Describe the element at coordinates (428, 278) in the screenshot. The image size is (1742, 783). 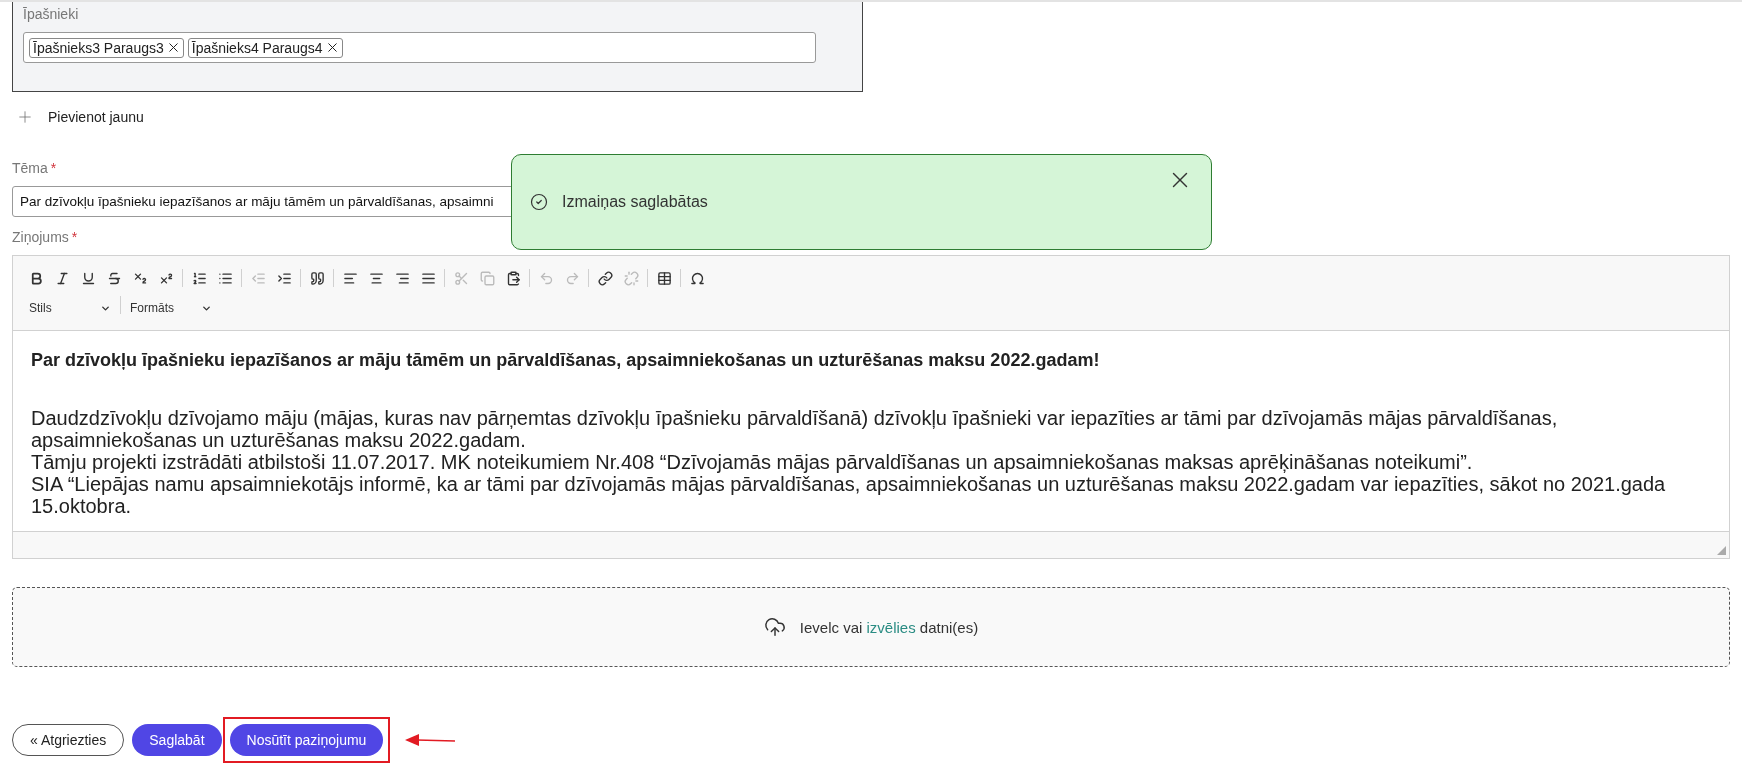
I see `align-justify-icon` at that location.